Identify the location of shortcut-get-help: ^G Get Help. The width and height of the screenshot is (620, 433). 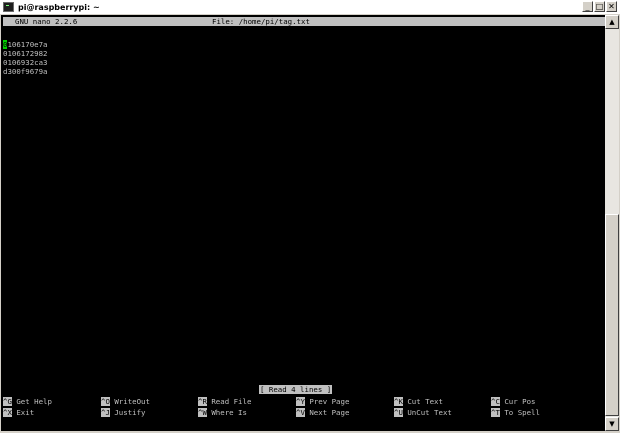
(27, 401).